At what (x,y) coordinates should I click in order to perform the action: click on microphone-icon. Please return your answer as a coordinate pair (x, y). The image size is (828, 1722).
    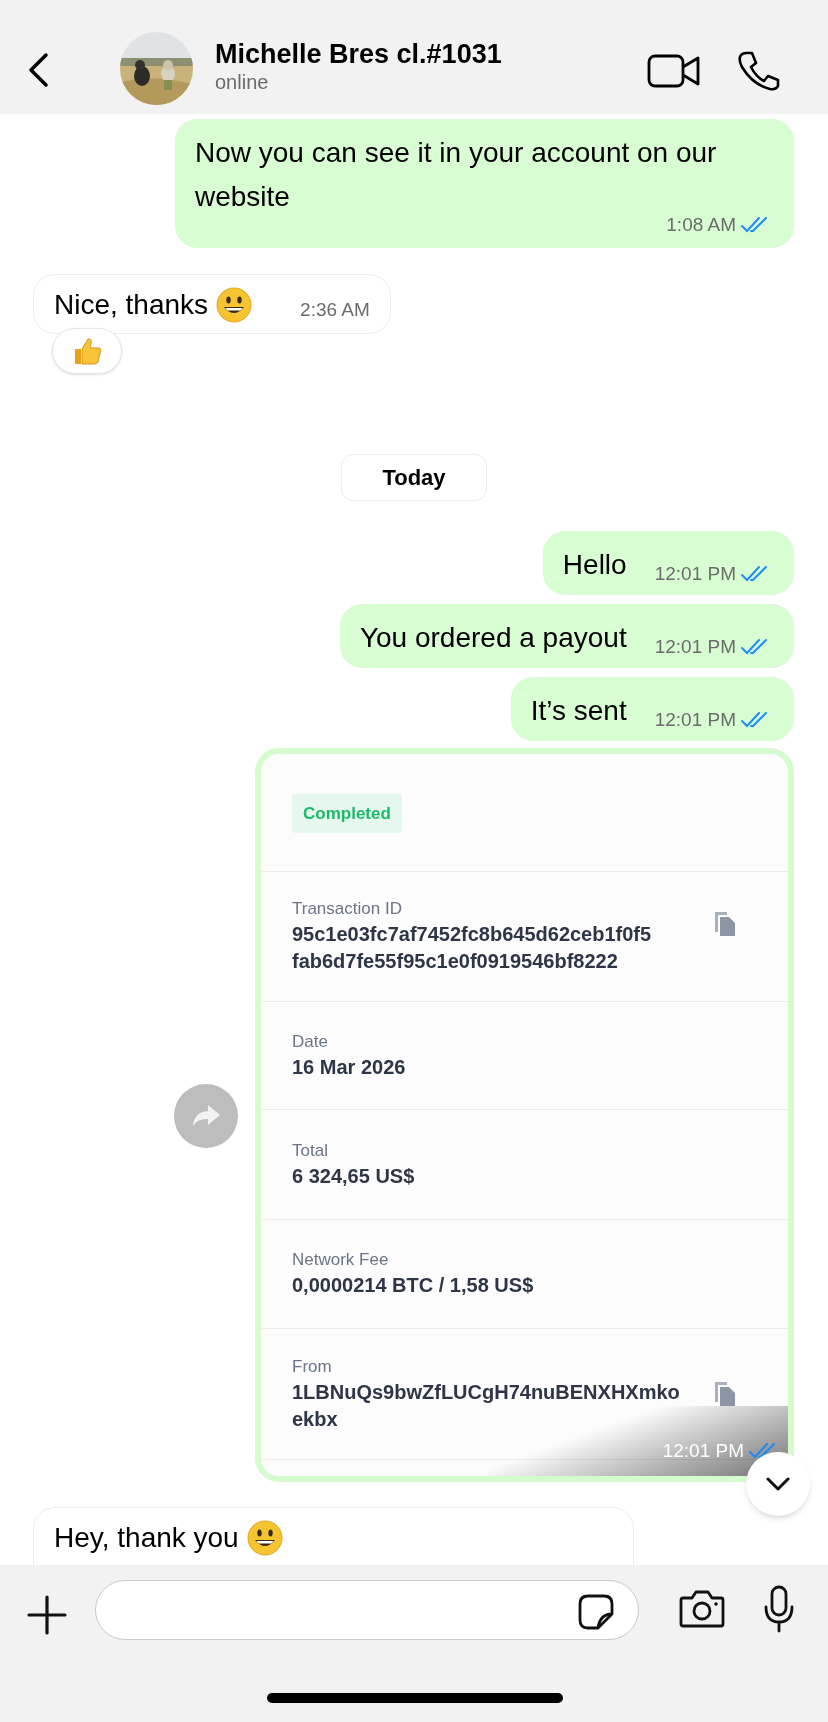
    Looking at the image, I should click on (779, 1609).